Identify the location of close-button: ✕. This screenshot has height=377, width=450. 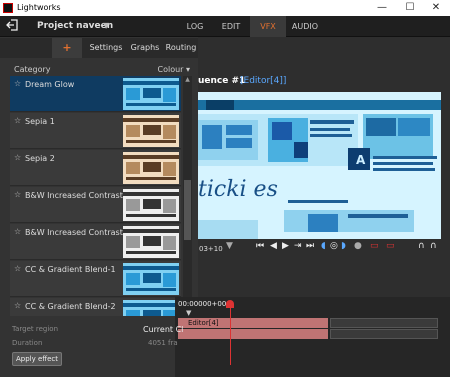
(436, 8).